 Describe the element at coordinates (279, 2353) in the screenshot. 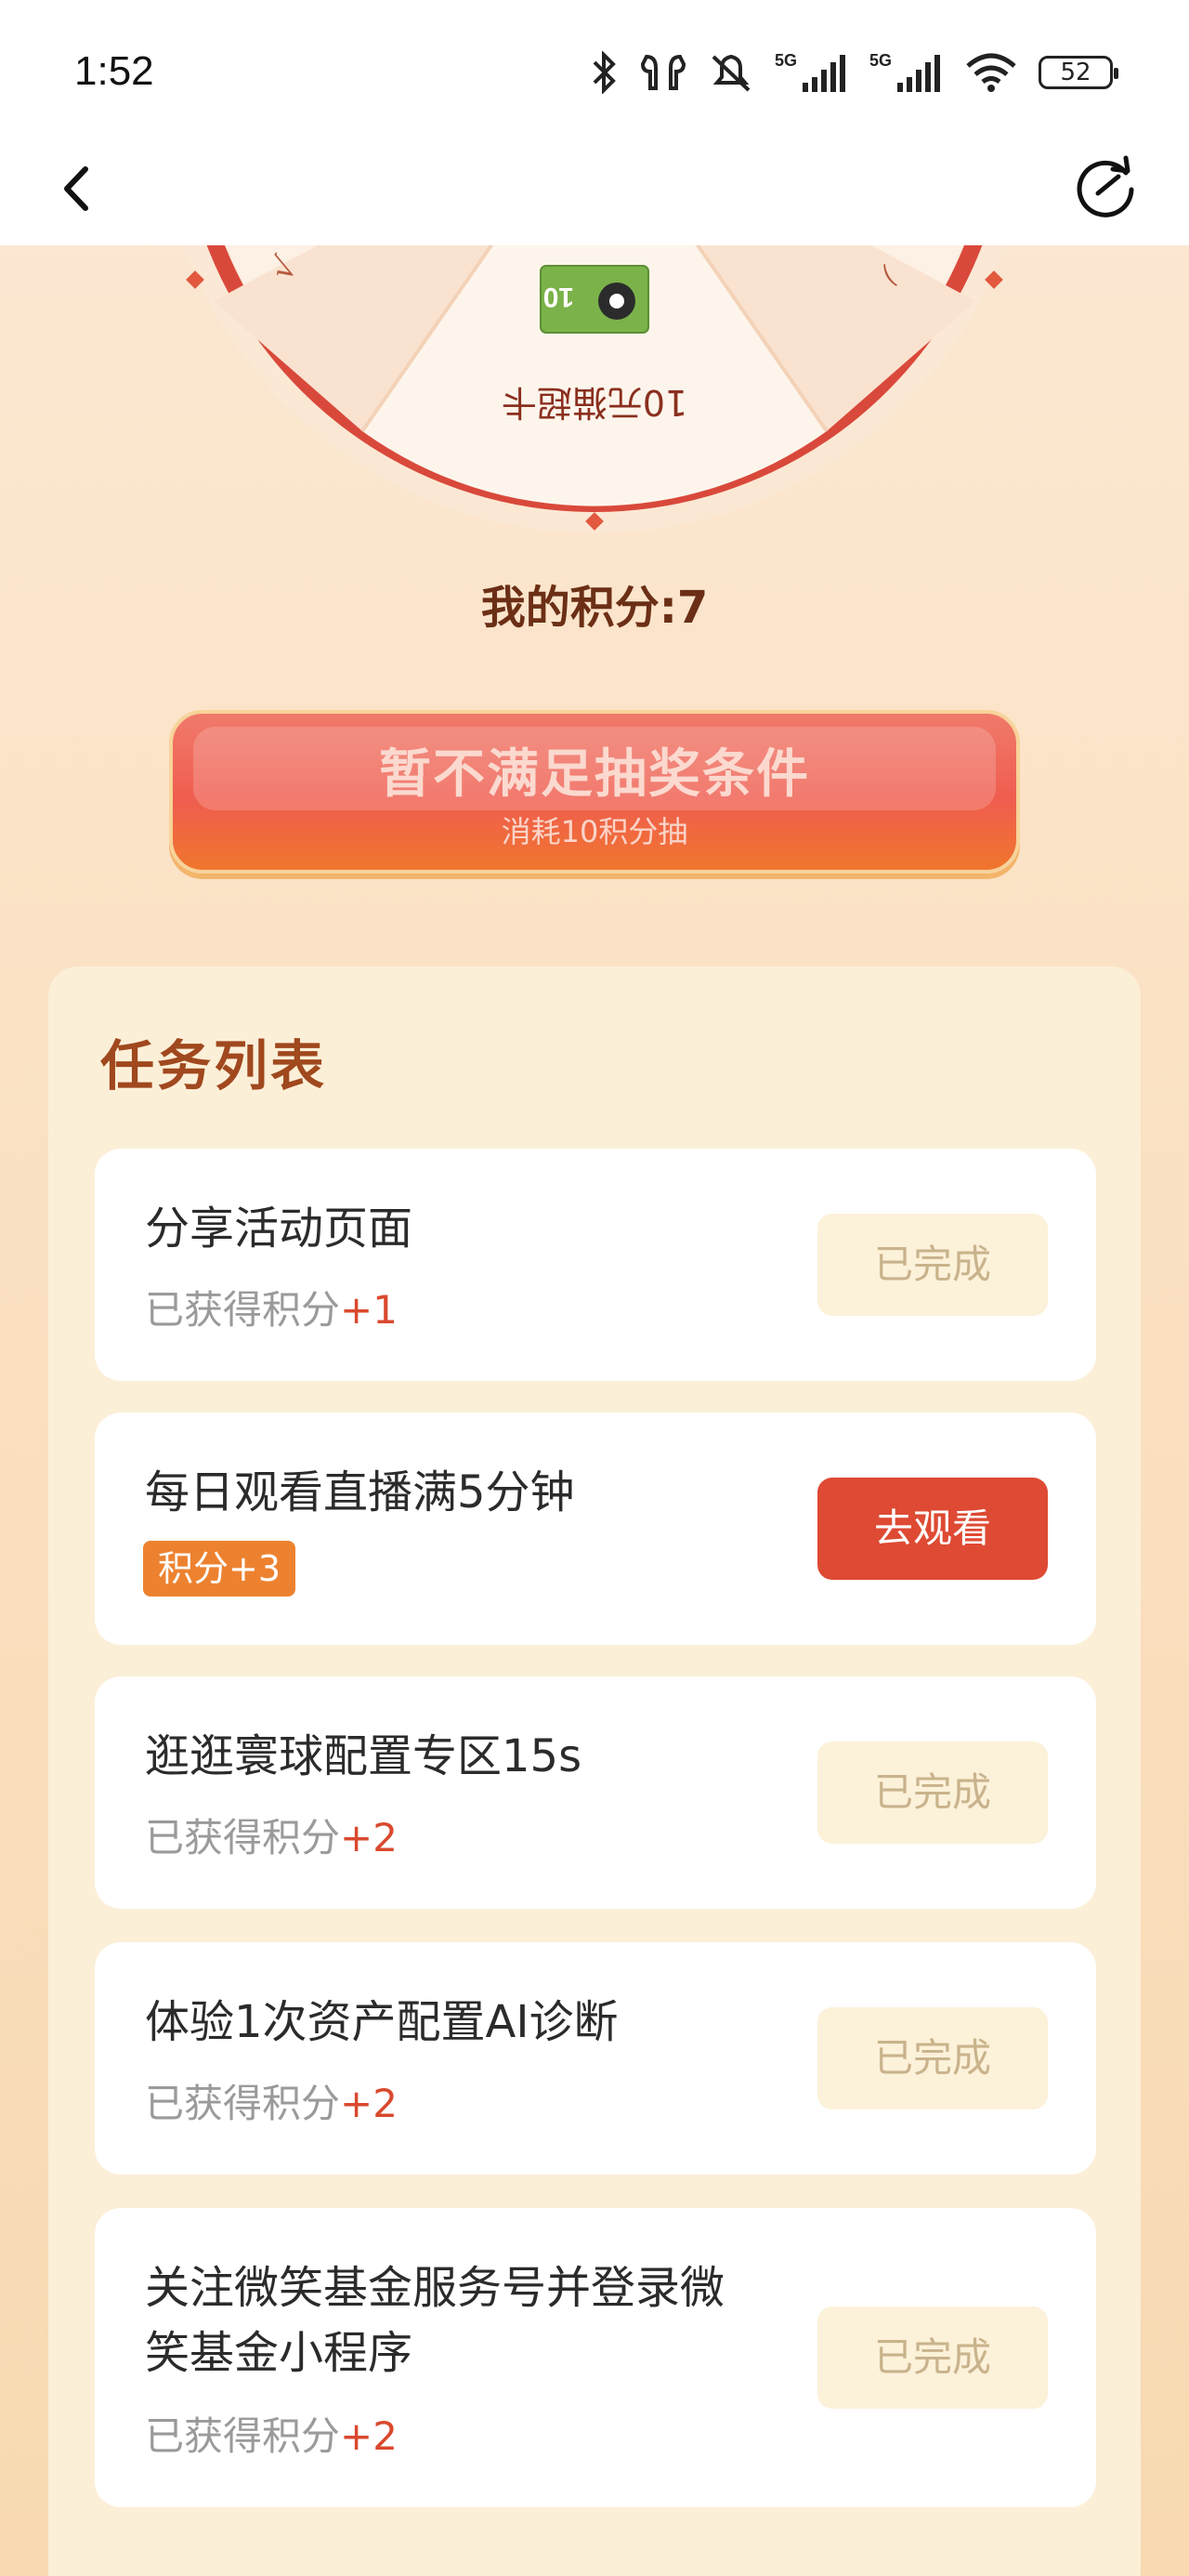

I see `task-name-line2: 笑基金小程序` at that location.